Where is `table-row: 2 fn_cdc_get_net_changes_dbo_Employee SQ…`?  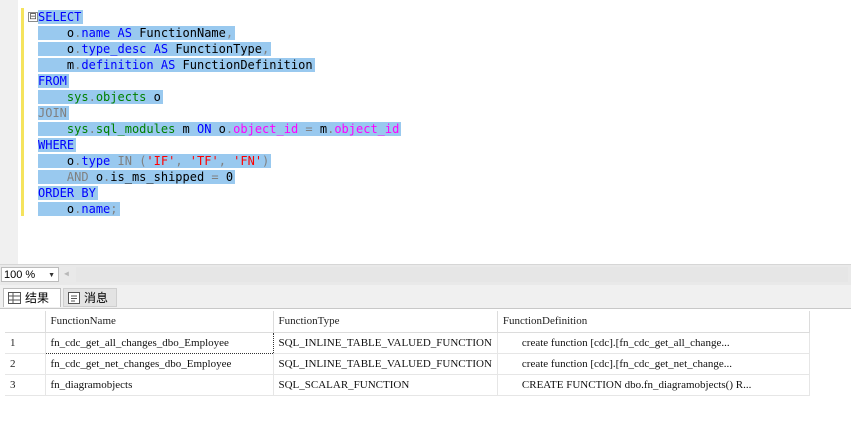 table-row: 2 fn_cdc_get_net_changes_dbo_Employee SQ… is located at coordinates (407, 364).